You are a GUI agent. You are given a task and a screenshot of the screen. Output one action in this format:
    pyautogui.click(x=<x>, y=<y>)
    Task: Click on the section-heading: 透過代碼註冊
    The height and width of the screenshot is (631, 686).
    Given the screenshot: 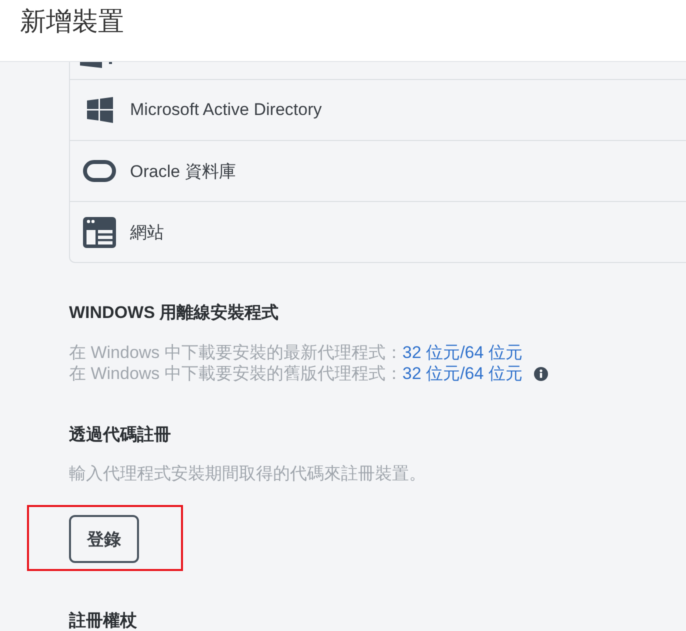 What is the action you would take?
    pyautogui.click(x=120, y=435)
    